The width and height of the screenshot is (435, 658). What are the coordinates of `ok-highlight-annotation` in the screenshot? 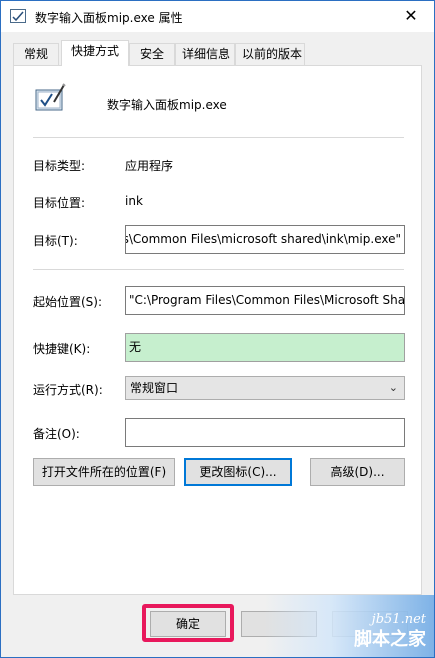 It's located at (188, 623).